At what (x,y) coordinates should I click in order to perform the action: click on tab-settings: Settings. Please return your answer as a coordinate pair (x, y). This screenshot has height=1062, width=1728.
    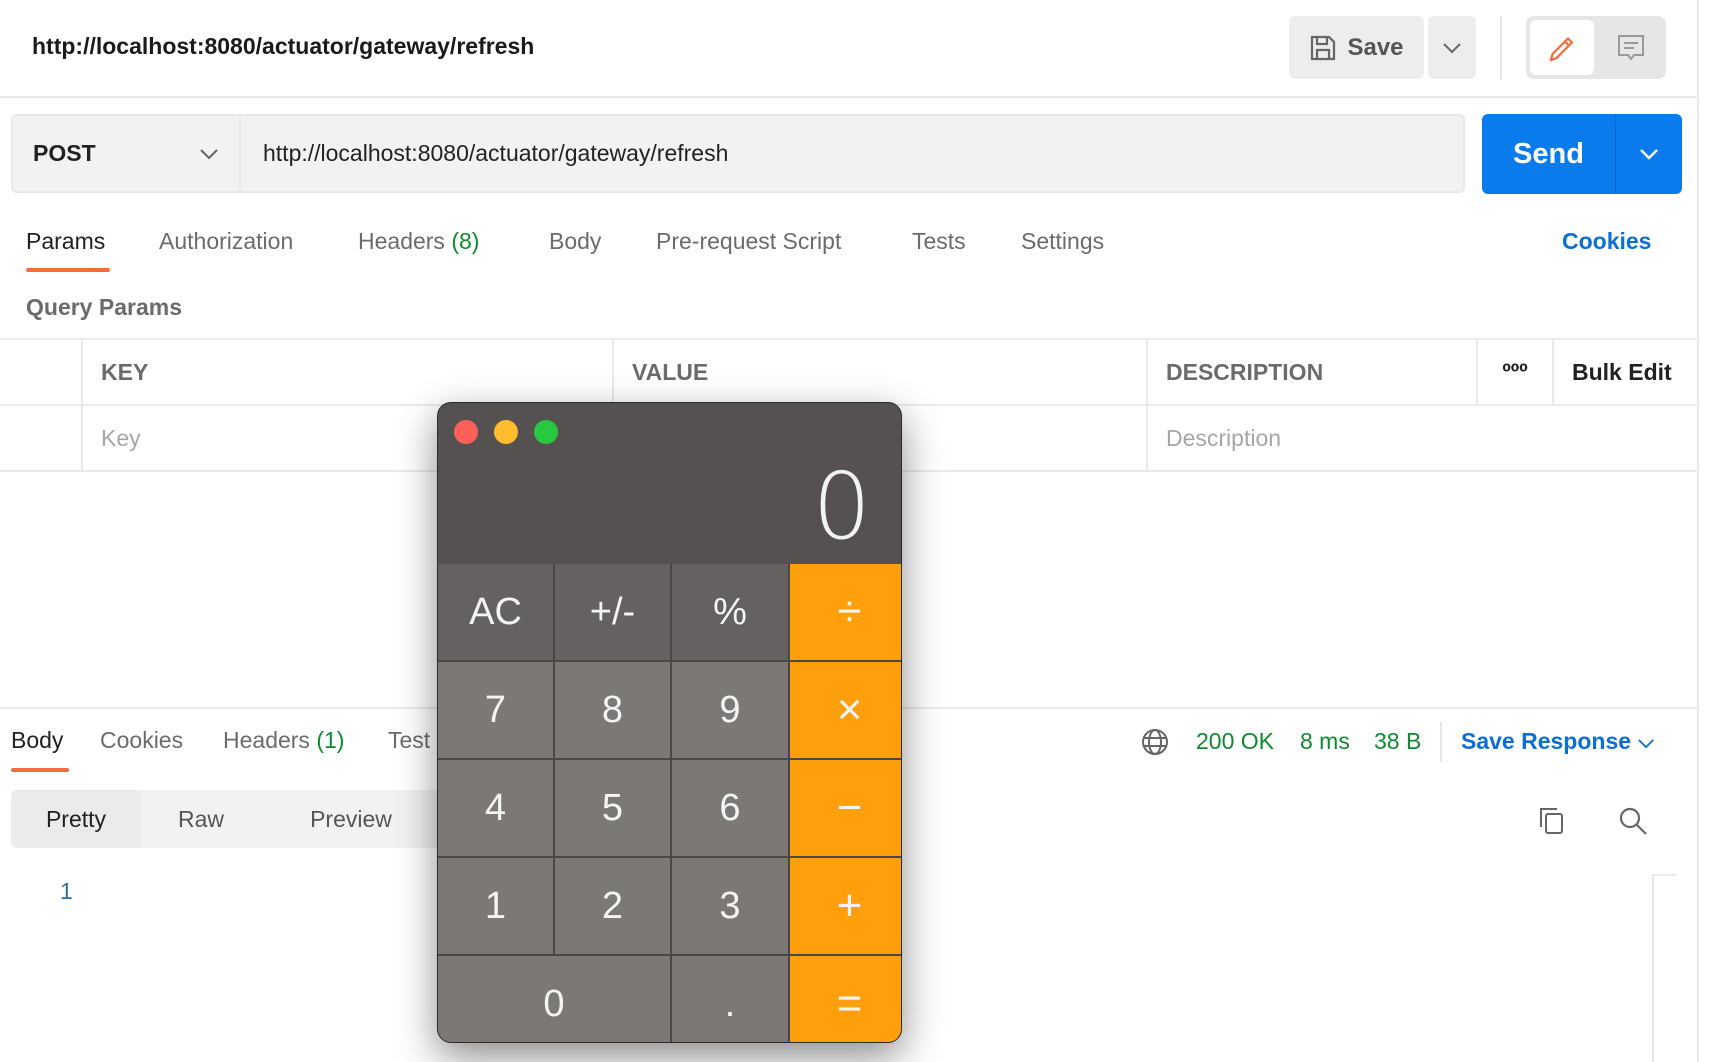
    Looking at the image, I should click on (1062, 241).